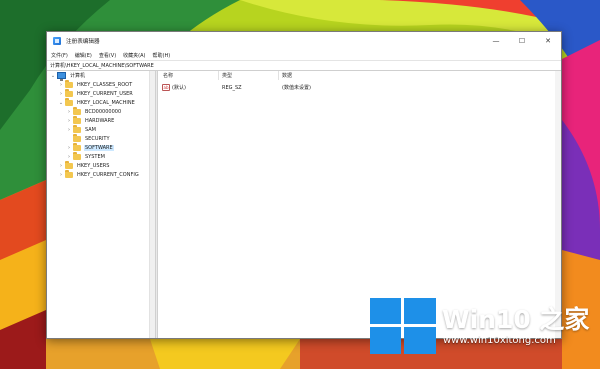  What do you see at coordinates (95, 156) in the screenshot?
I see `tree-label: SYSTEM` at bounding box center [95, 156].